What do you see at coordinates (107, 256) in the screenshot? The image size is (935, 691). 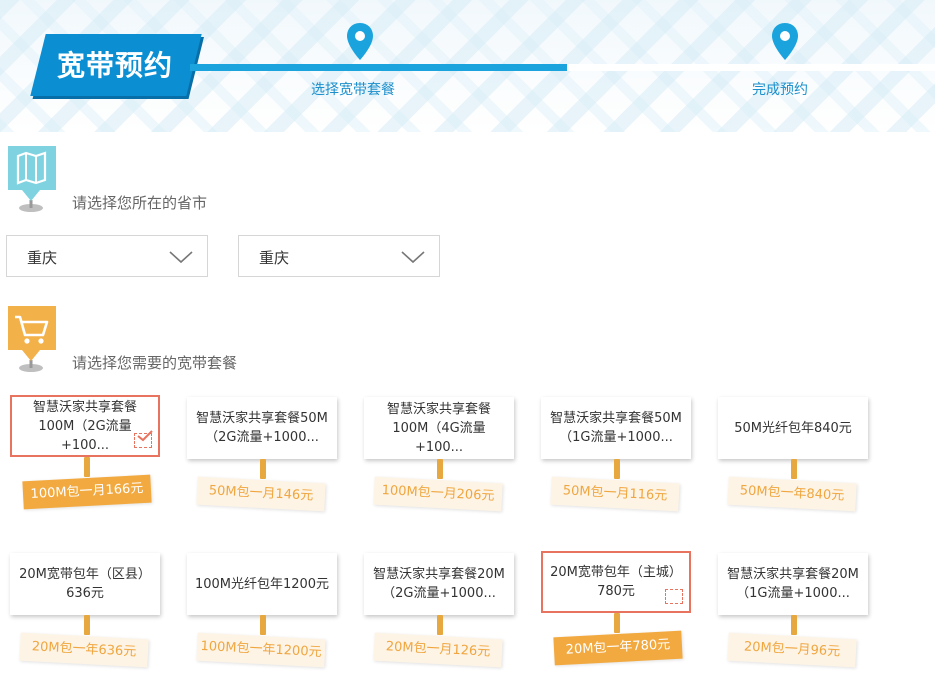 I see `province-select: 重庆` at bounding box center [107, 256].